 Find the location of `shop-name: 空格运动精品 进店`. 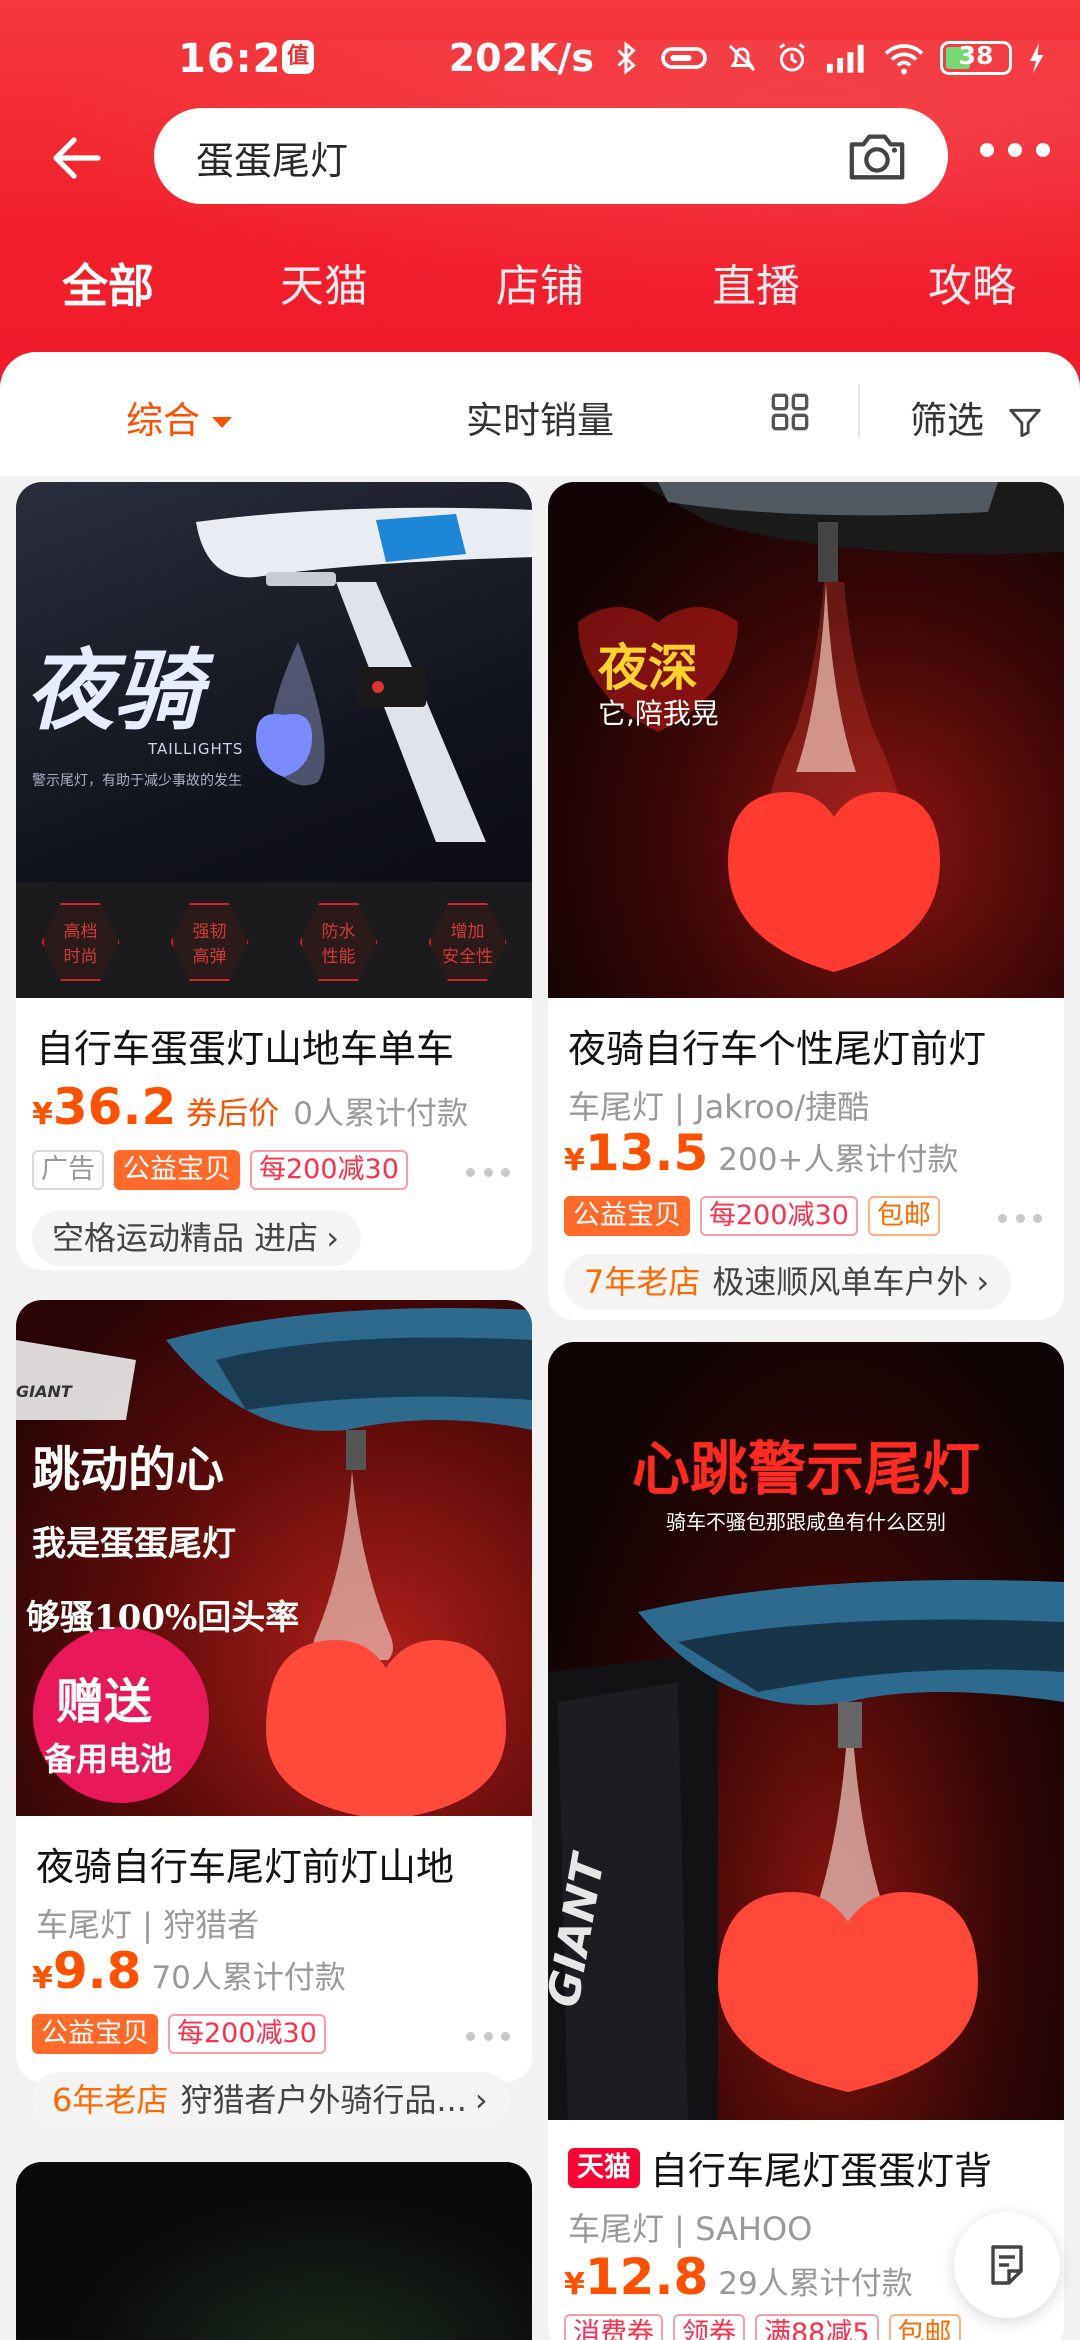

shop-name: 空格运动精品 进店 is located at coordinates (185, 1238).